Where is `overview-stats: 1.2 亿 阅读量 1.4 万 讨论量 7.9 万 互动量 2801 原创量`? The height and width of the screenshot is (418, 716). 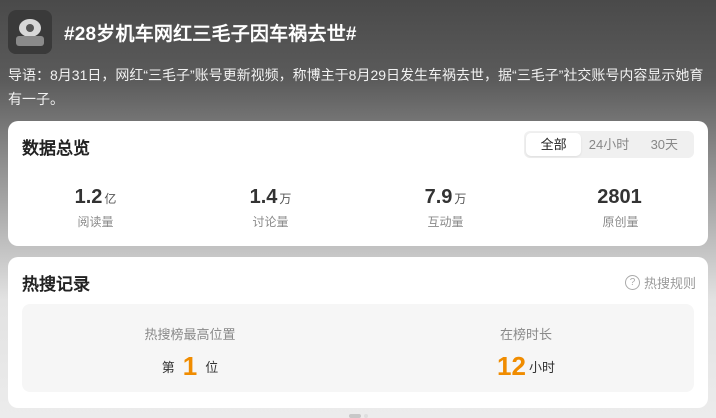
overview-stats: 1.2 亿 阅读量 1.4 万 讨论量 7.9 万 互动量 2801 原创量 is located at coordinates (358, 207).